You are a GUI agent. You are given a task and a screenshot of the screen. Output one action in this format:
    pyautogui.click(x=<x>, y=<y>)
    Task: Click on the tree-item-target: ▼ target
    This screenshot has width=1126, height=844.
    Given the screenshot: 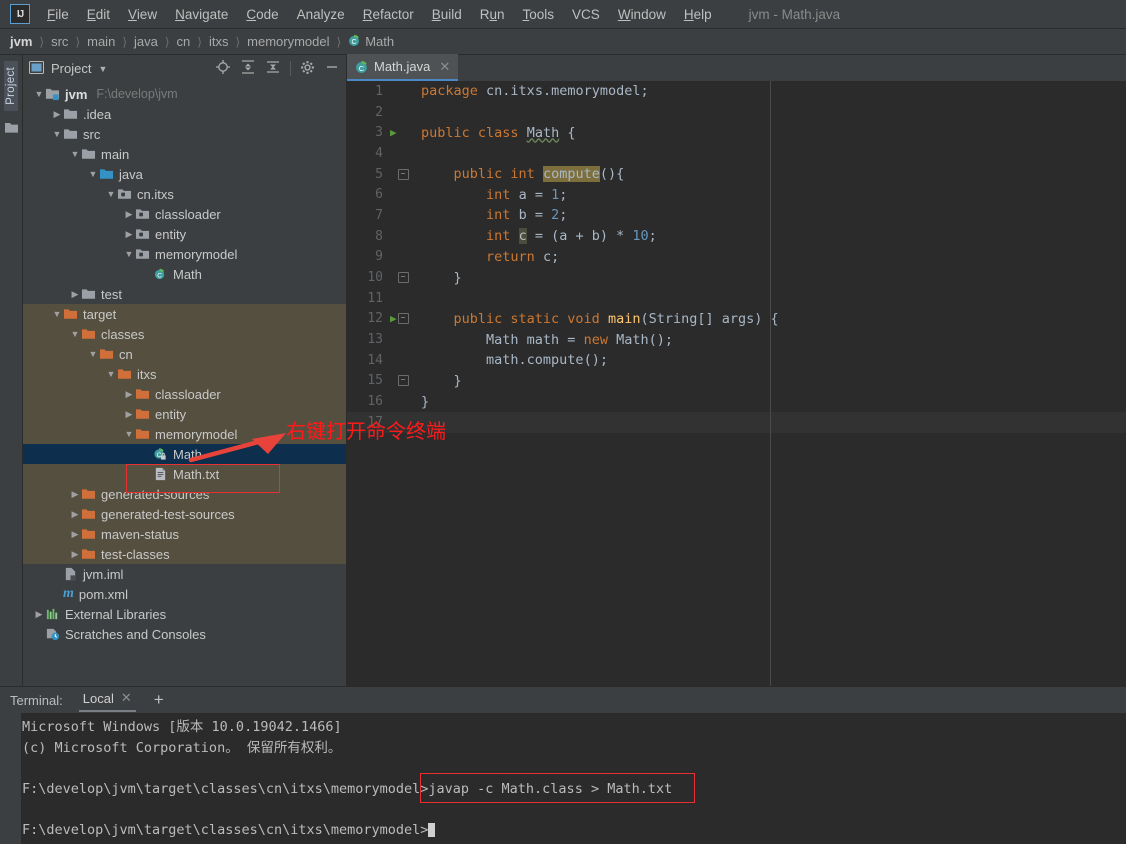 What is the action you would take?
    pyautogui.click(x=184, y=314)
    